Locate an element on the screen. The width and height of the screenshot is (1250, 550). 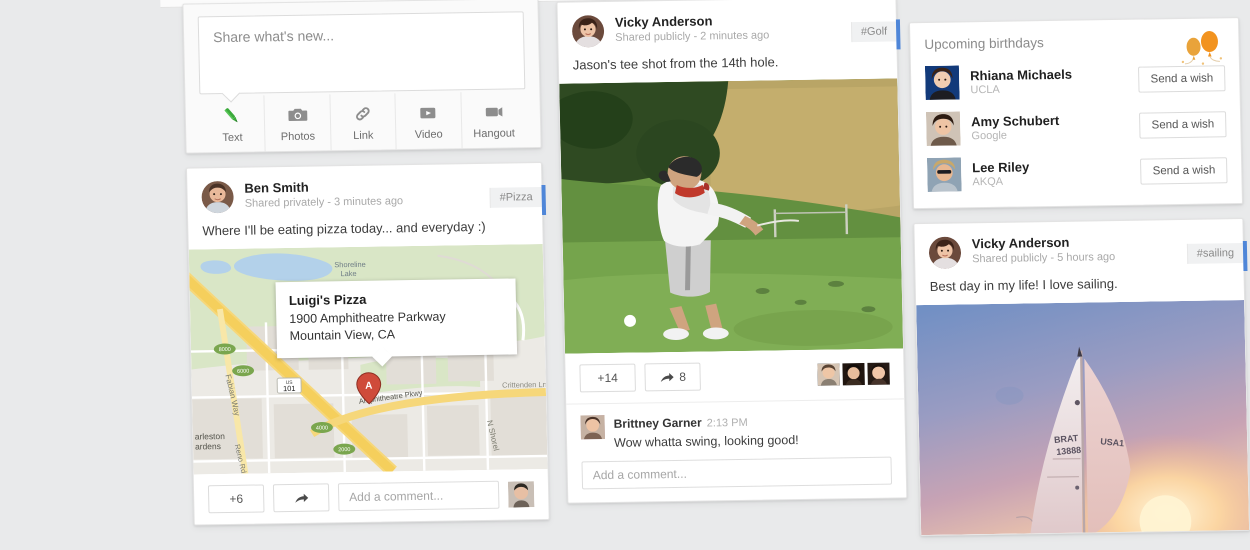
plus-one-button: +14 is located at coordinates (607, 378).